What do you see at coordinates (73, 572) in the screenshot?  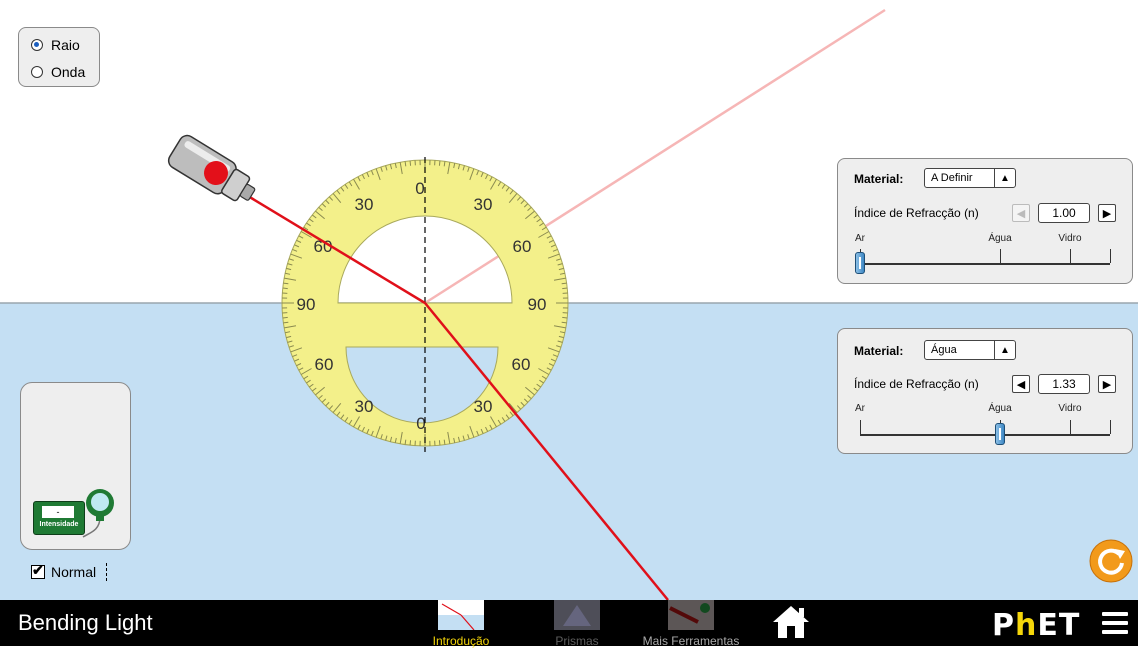 I see `normal-checkbox-label: Normal` at bounding box center [73, 572].